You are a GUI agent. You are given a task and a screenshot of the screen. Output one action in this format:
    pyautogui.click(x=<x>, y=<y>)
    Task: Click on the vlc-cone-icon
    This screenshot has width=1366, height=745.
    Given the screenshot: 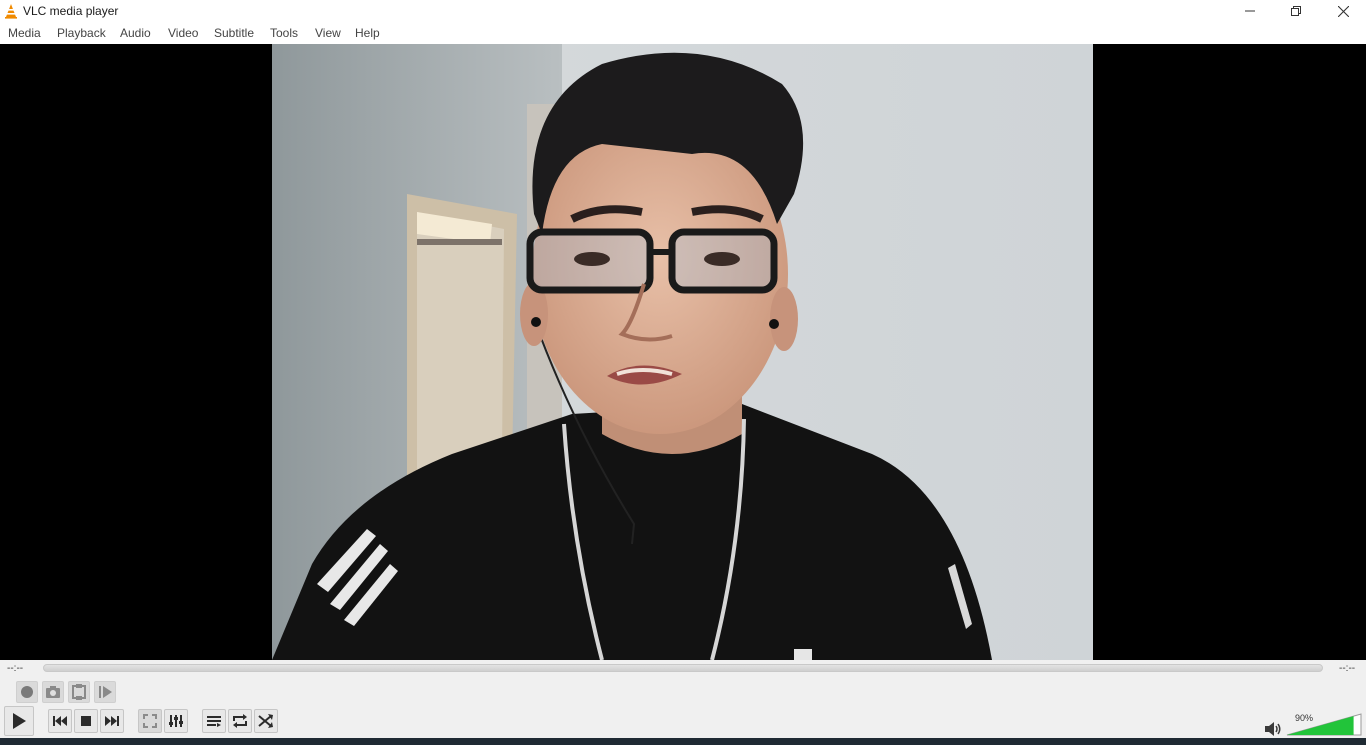 What is the action you would take?
    pyautogui.click(x=11, y=11)
    